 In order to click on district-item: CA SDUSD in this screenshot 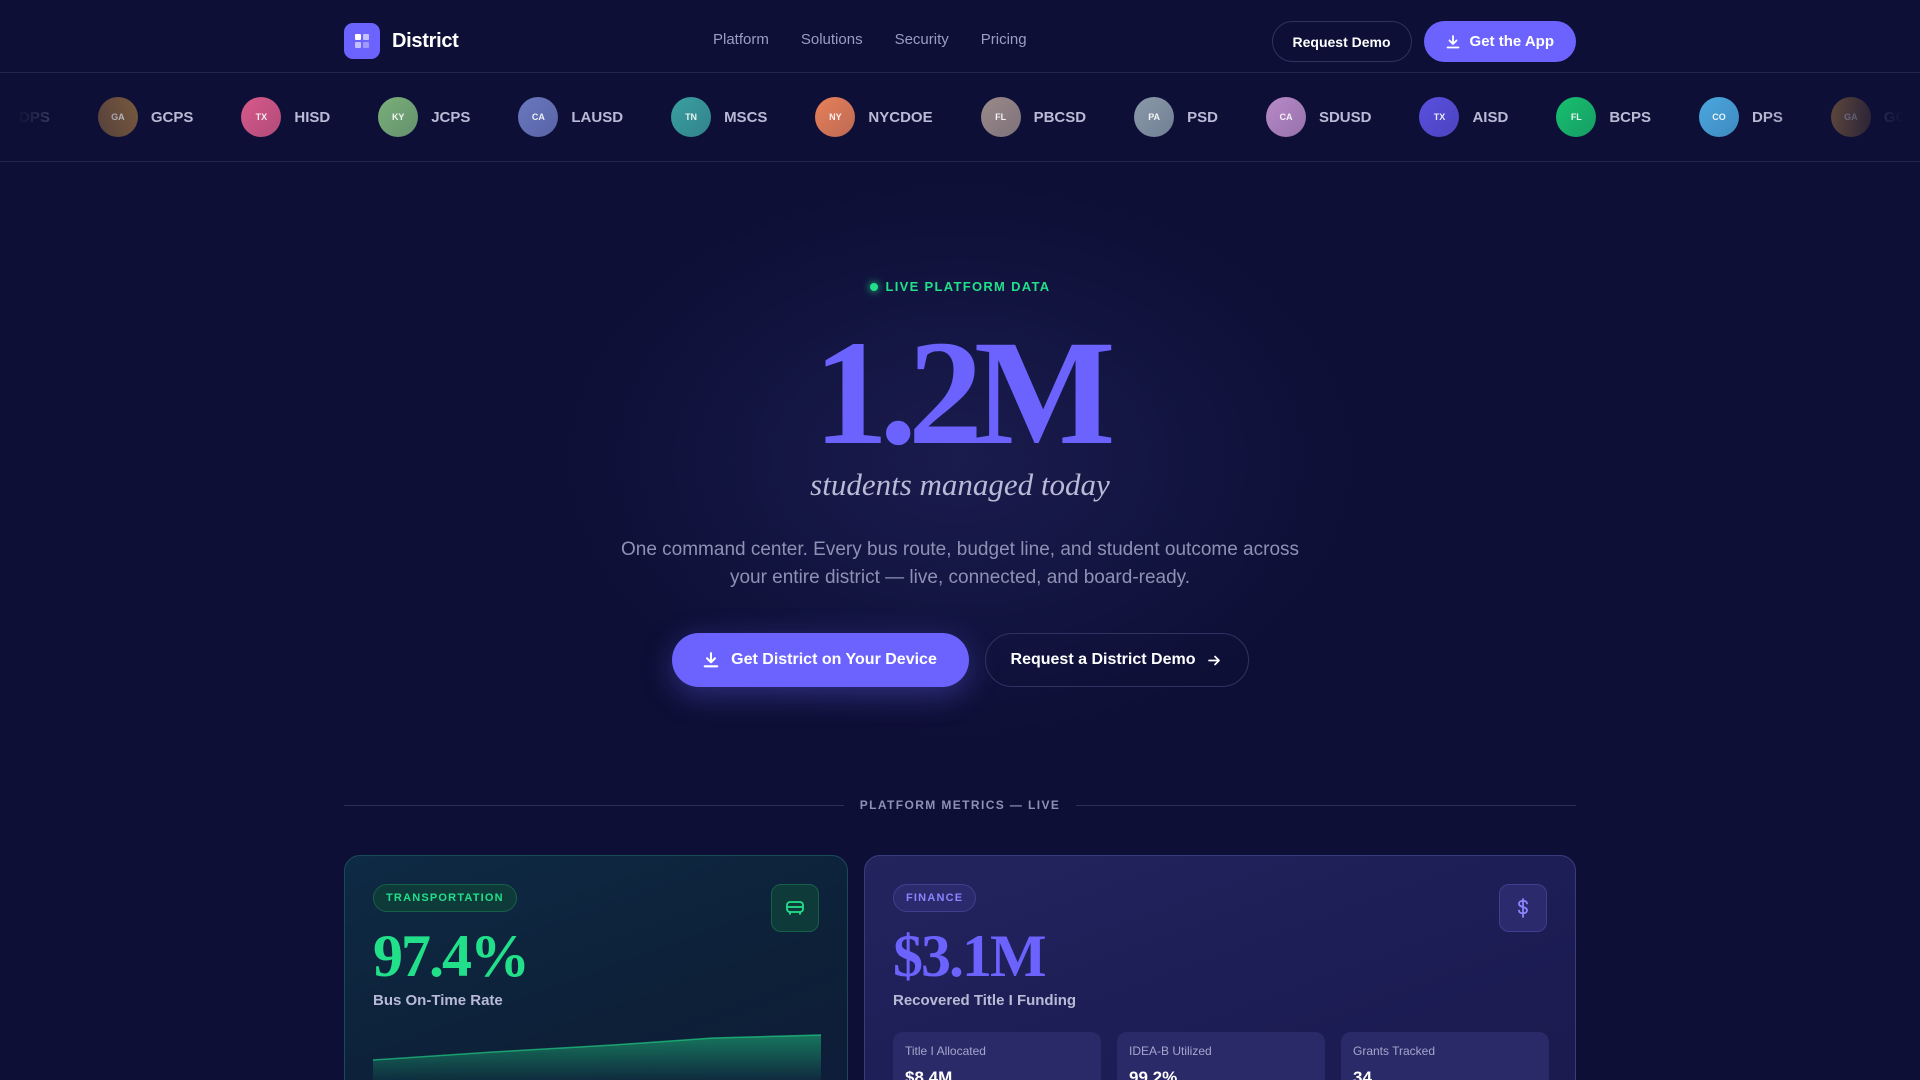, I will do `click(1318, 117)`.